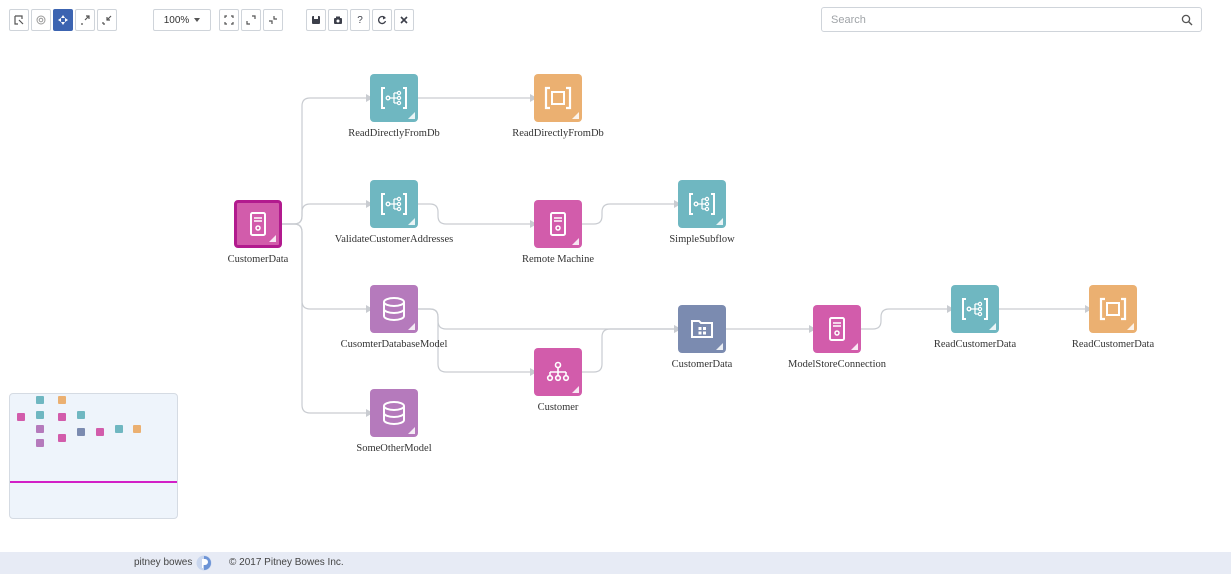 The height and width of the screenshot is (574, 1231). Describe the element at coordinates (93, 482) in the screenshot. I see `minimap-viewport-line` at that location.